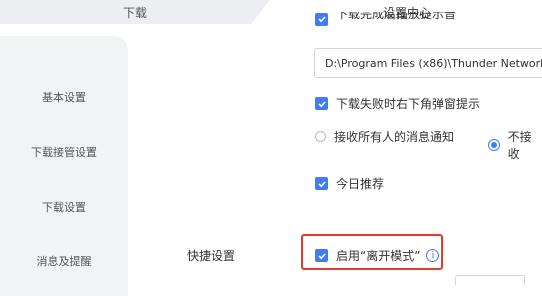  I want to click on sound-on-complete-row: 下载完成后播放提示音, so click(385, 19).